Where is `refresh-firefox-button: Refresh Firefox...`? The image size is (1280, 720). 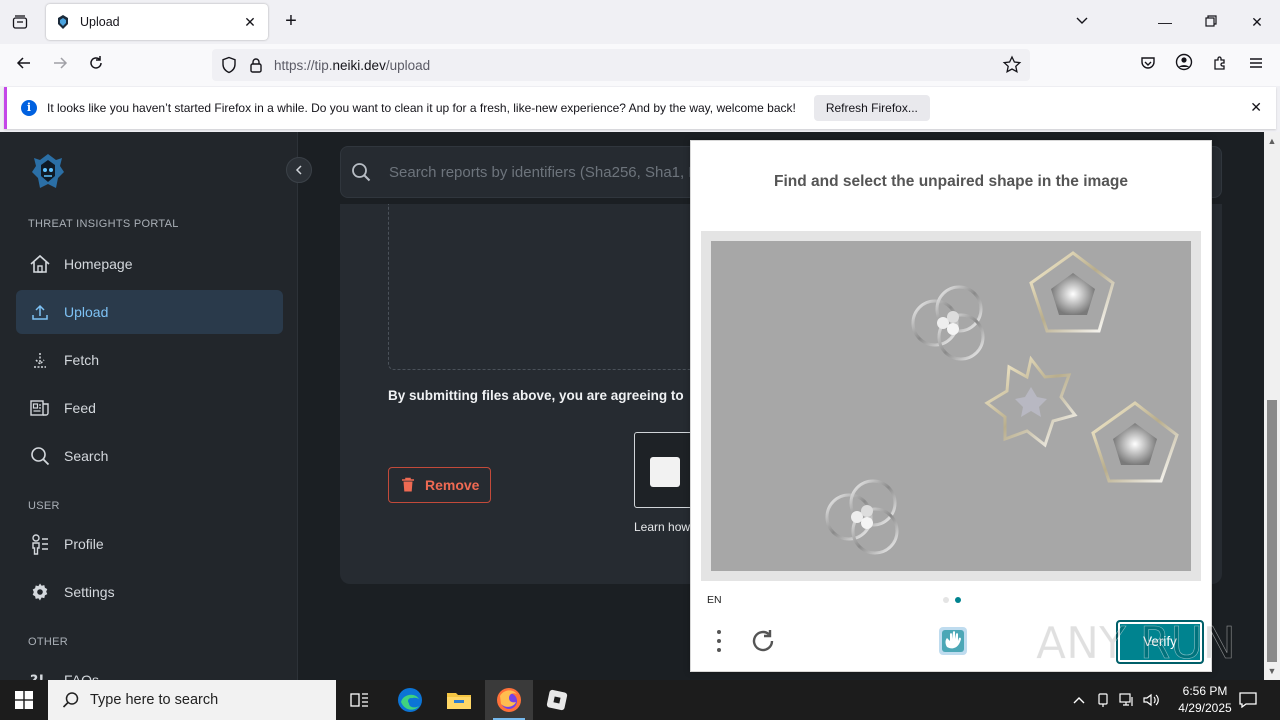 refresh-firefox-button: Refresh Firefox... is located at coordinates (871, 108).